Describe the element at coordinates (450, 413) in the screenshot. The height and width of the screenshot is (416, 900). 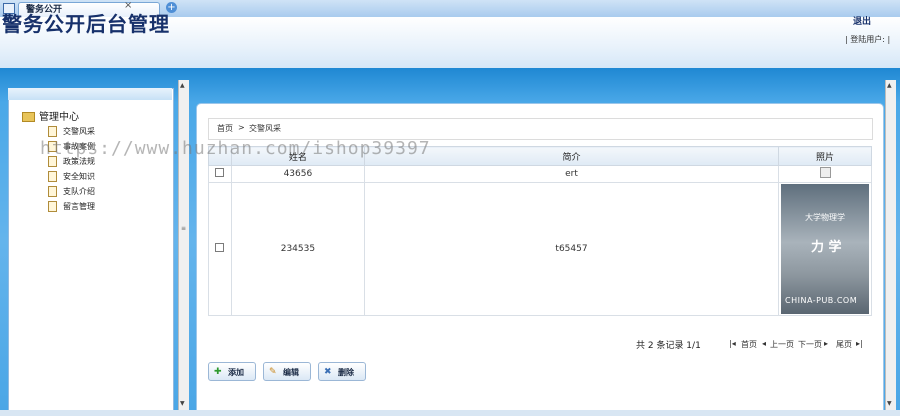
I see `status-bar` at that location.